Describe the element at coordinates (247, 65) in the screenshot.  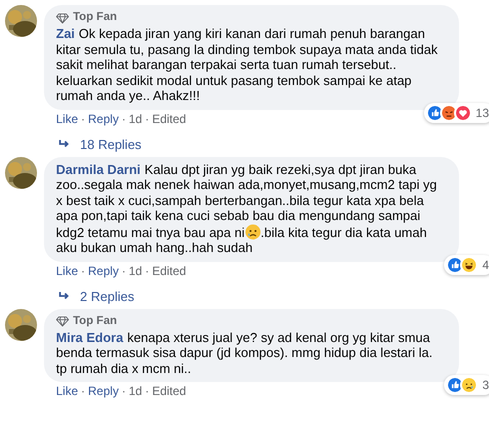
I see `comment-text: Zai Ok kepada jiran yang kiri kanan dari rumah penuh barangan kitar semula tu, pasang la dinding tembok supaya mata anda tidak sakit melihat barangan terpakai serta tuan rumah tersebut.. keluarkan sedikit modal untuk pasang tembok sampai ke atap rumah anda ye.. Ahakz!!!` at that location.